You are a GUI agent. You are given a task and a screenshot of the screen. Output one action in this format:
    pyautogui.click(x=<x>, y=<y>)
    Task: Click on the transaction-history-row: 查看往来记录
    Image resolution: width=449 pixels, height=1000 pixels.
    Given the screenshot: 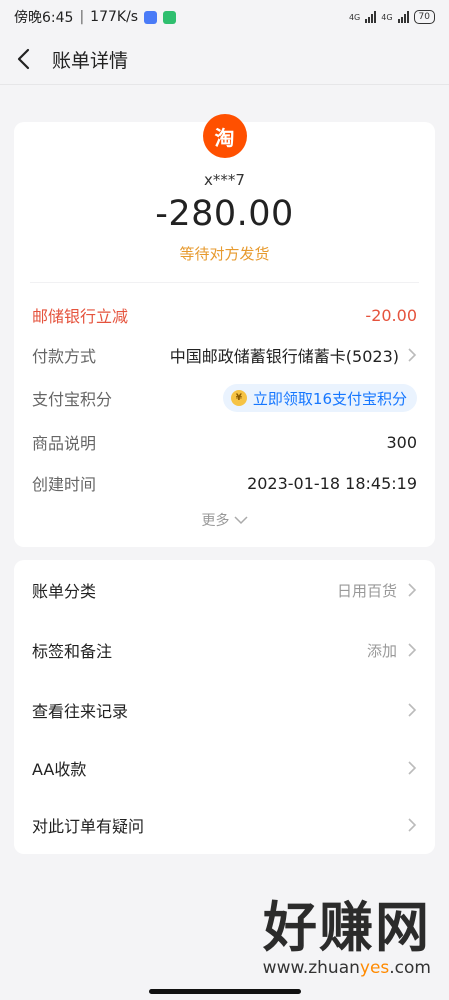 What is the action you would take?
    pyautogui.click(x=224, y=710)
    